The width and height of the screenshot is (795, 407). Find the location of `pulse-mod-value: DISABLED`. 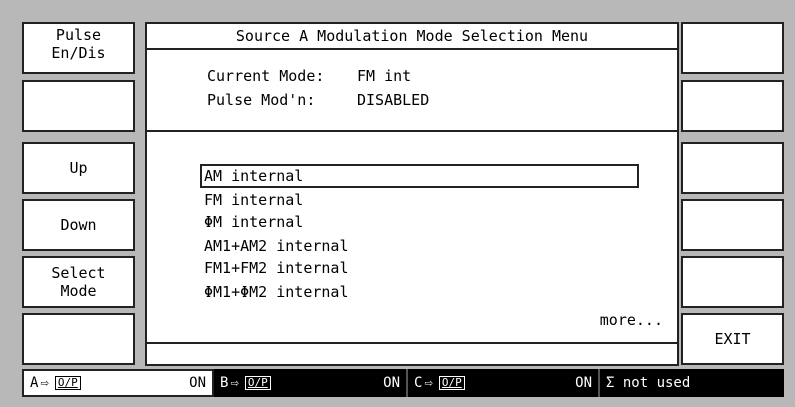

pulse-mod-value: DISABLED is located at coordinates (393, 100).